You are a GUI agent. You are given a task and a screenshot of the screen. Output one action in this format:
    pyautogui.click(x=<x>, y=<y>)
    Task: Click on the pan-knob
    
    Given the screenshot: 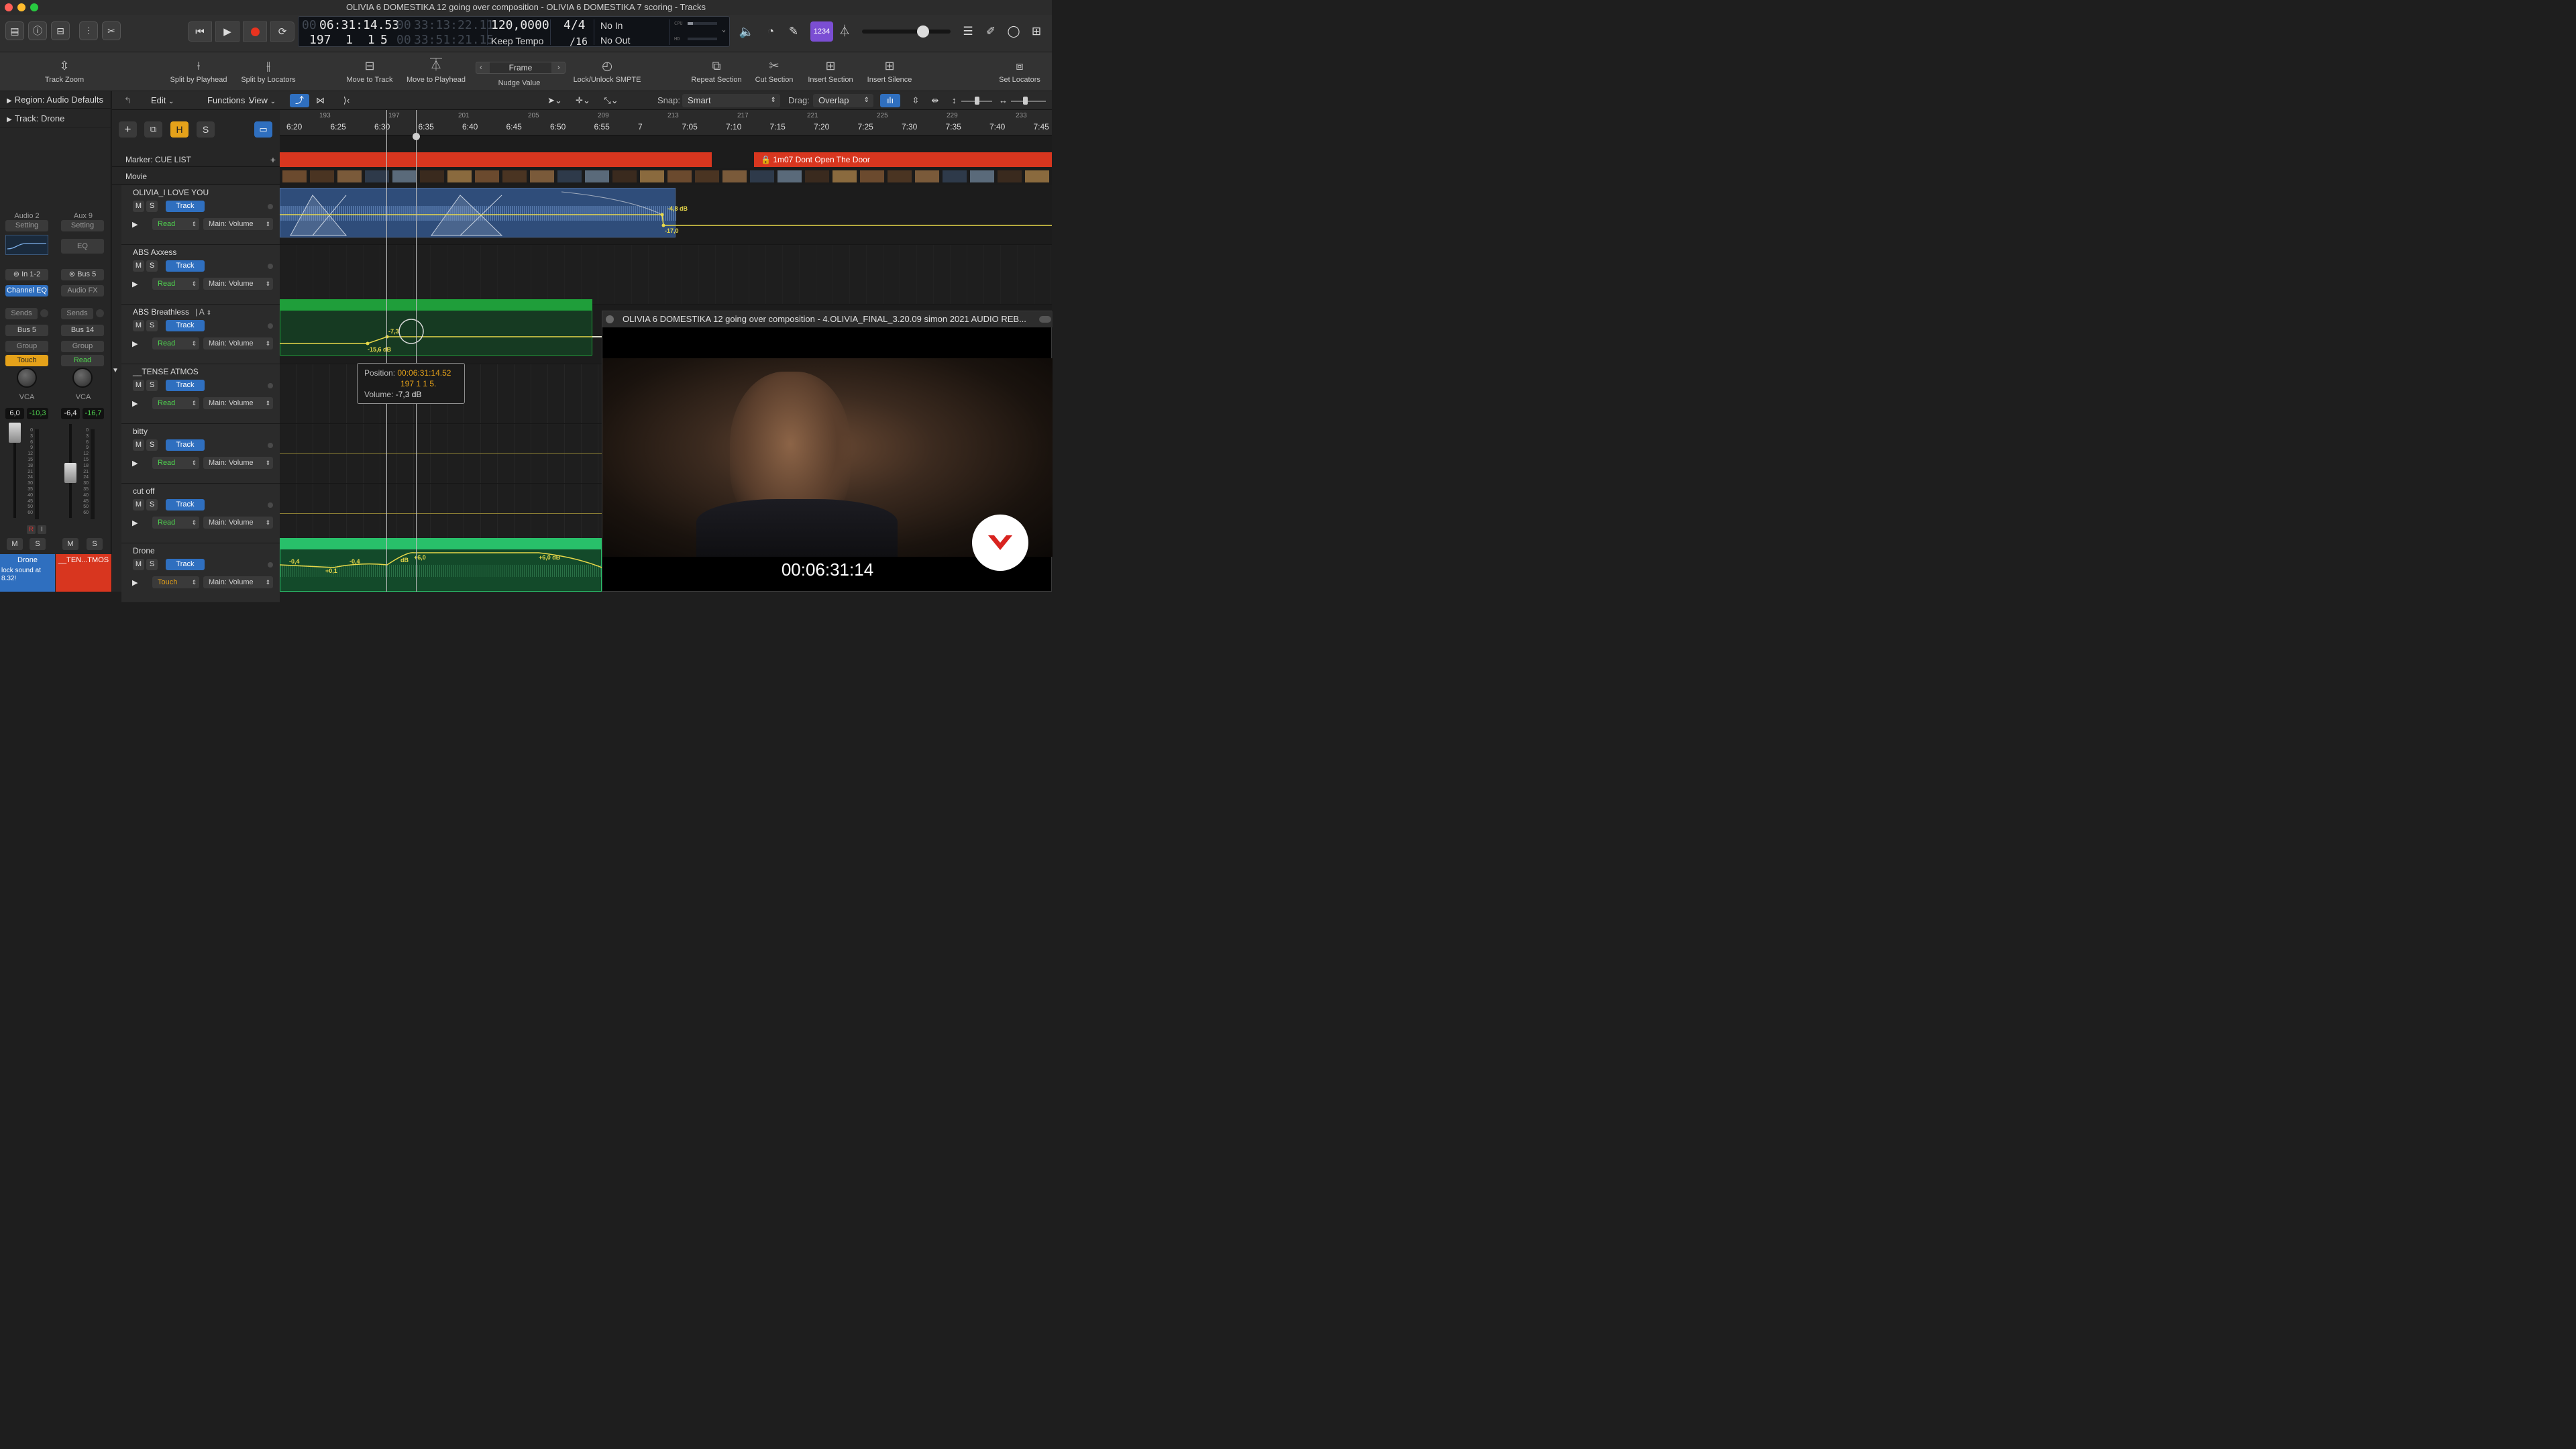 What is the action you would take?
    pyautogui.click(x=27, y=378)
    